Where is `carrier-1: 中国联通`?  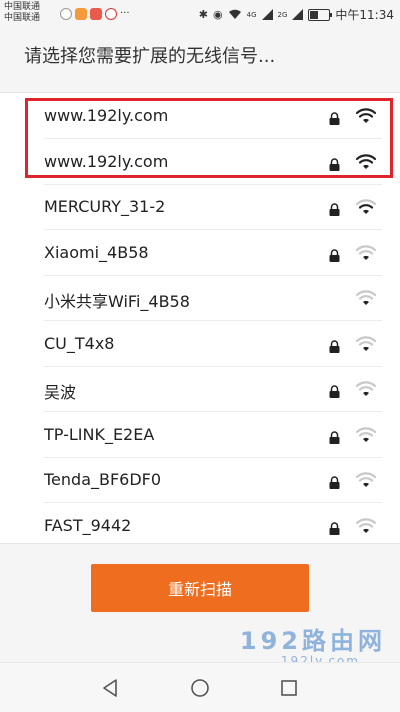 carrier-1: 中国联通 is located at coordinates (22, 7).